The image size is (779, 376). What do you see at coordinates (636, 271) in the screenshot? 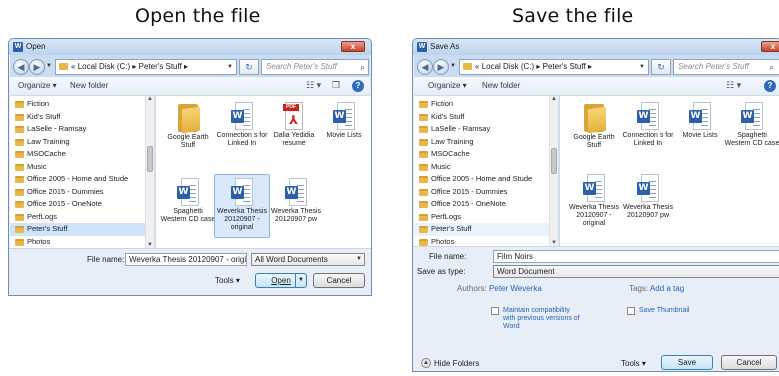
I see `save-as-type-select: Word Document` at bounding box center [636, 271].